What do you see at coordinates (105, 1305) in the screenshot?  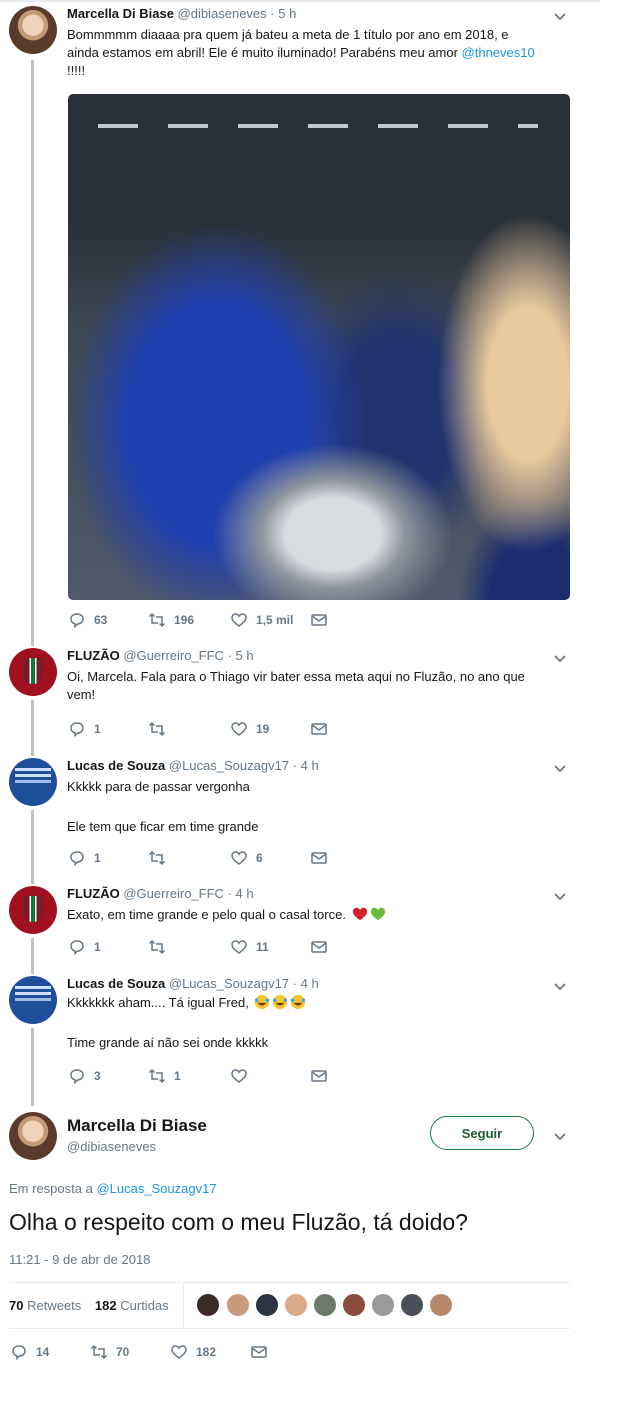 I see `likes-stat-count: 182` at bounding box center [105, 1305].